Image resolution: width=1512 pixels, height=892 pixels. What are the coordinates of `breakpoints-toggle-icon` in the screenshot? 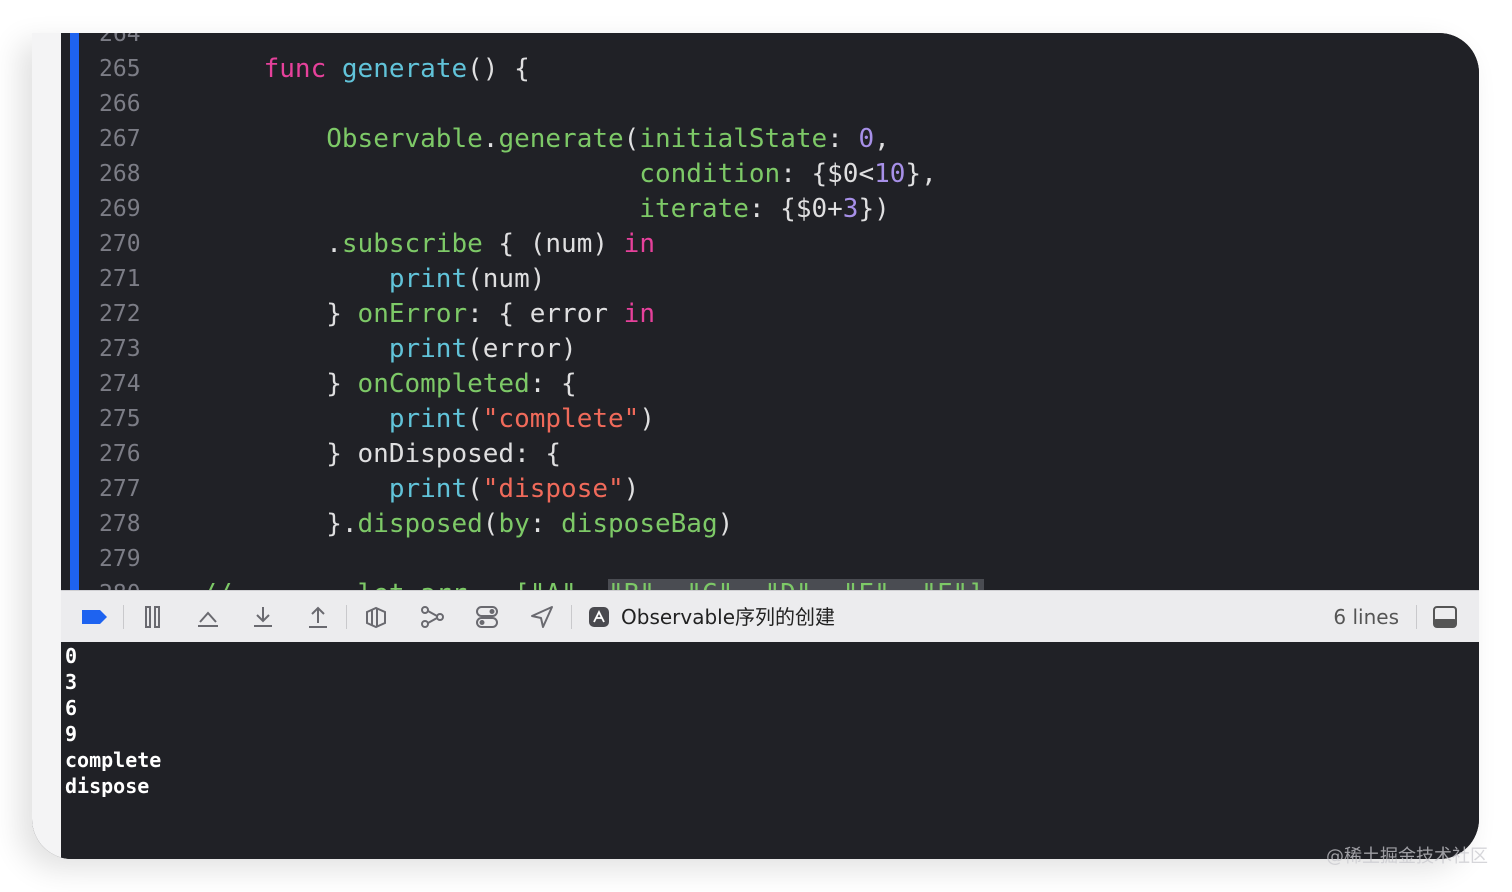 It's located at (94, 617).